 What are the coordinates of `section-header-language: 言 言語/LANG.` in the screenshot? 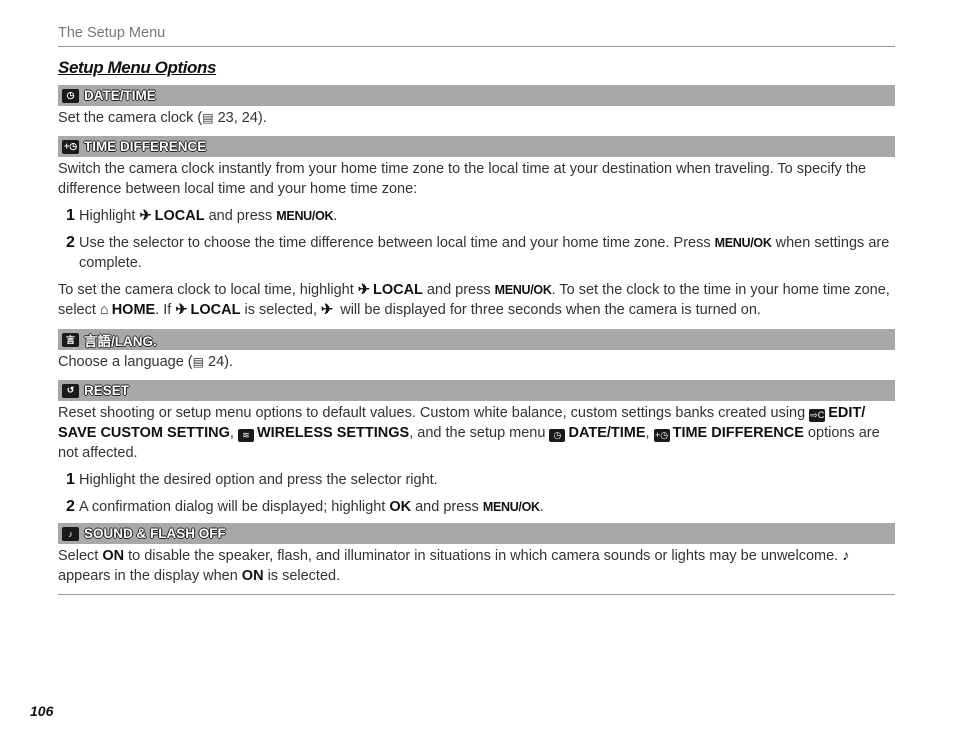 It's located at (476, 339).